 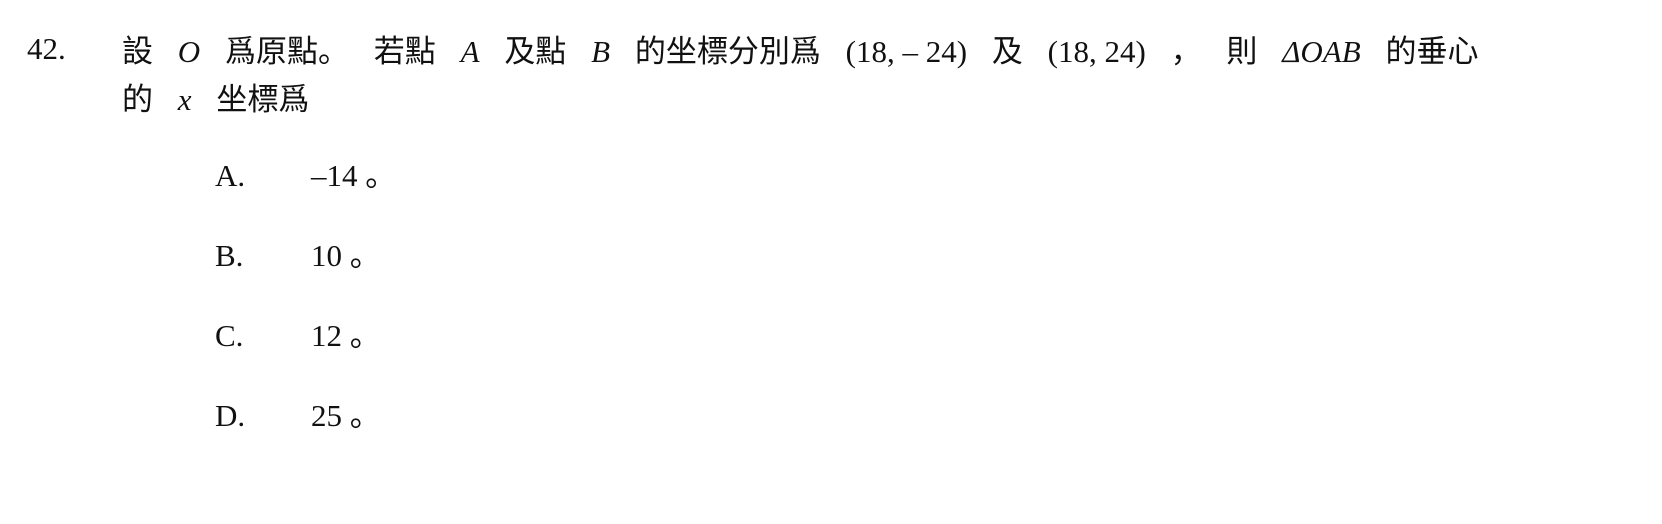 What do you see at coordinates (229, 335) in the screenshot?
I see `option-label: C.` at bounding box center [229, 335].